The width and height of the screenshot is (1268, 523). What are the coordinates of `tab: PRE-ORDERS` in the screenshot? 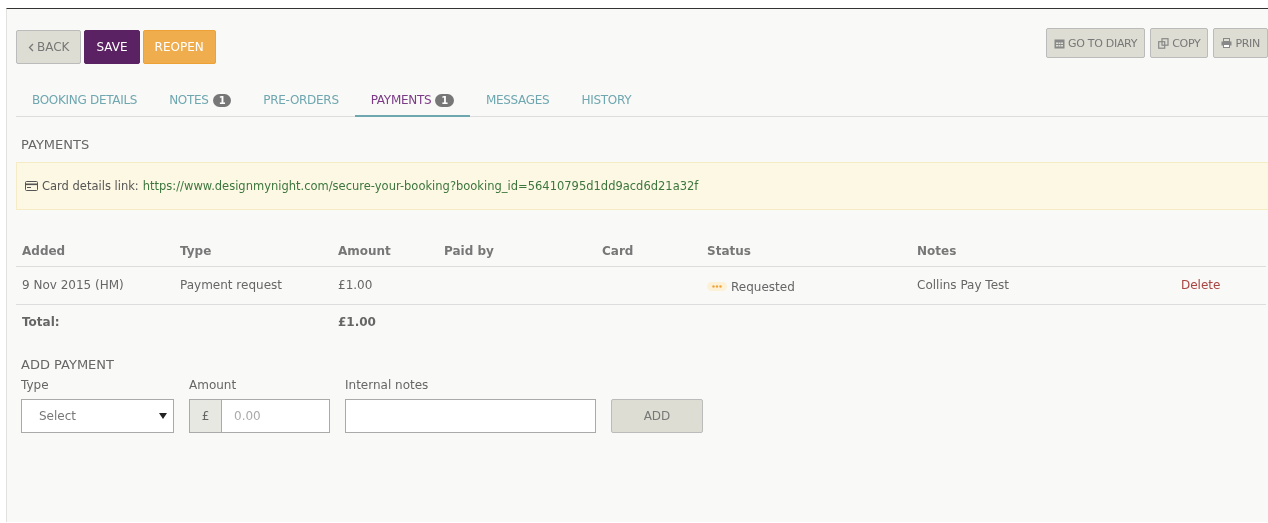 It's located at (301, 102).